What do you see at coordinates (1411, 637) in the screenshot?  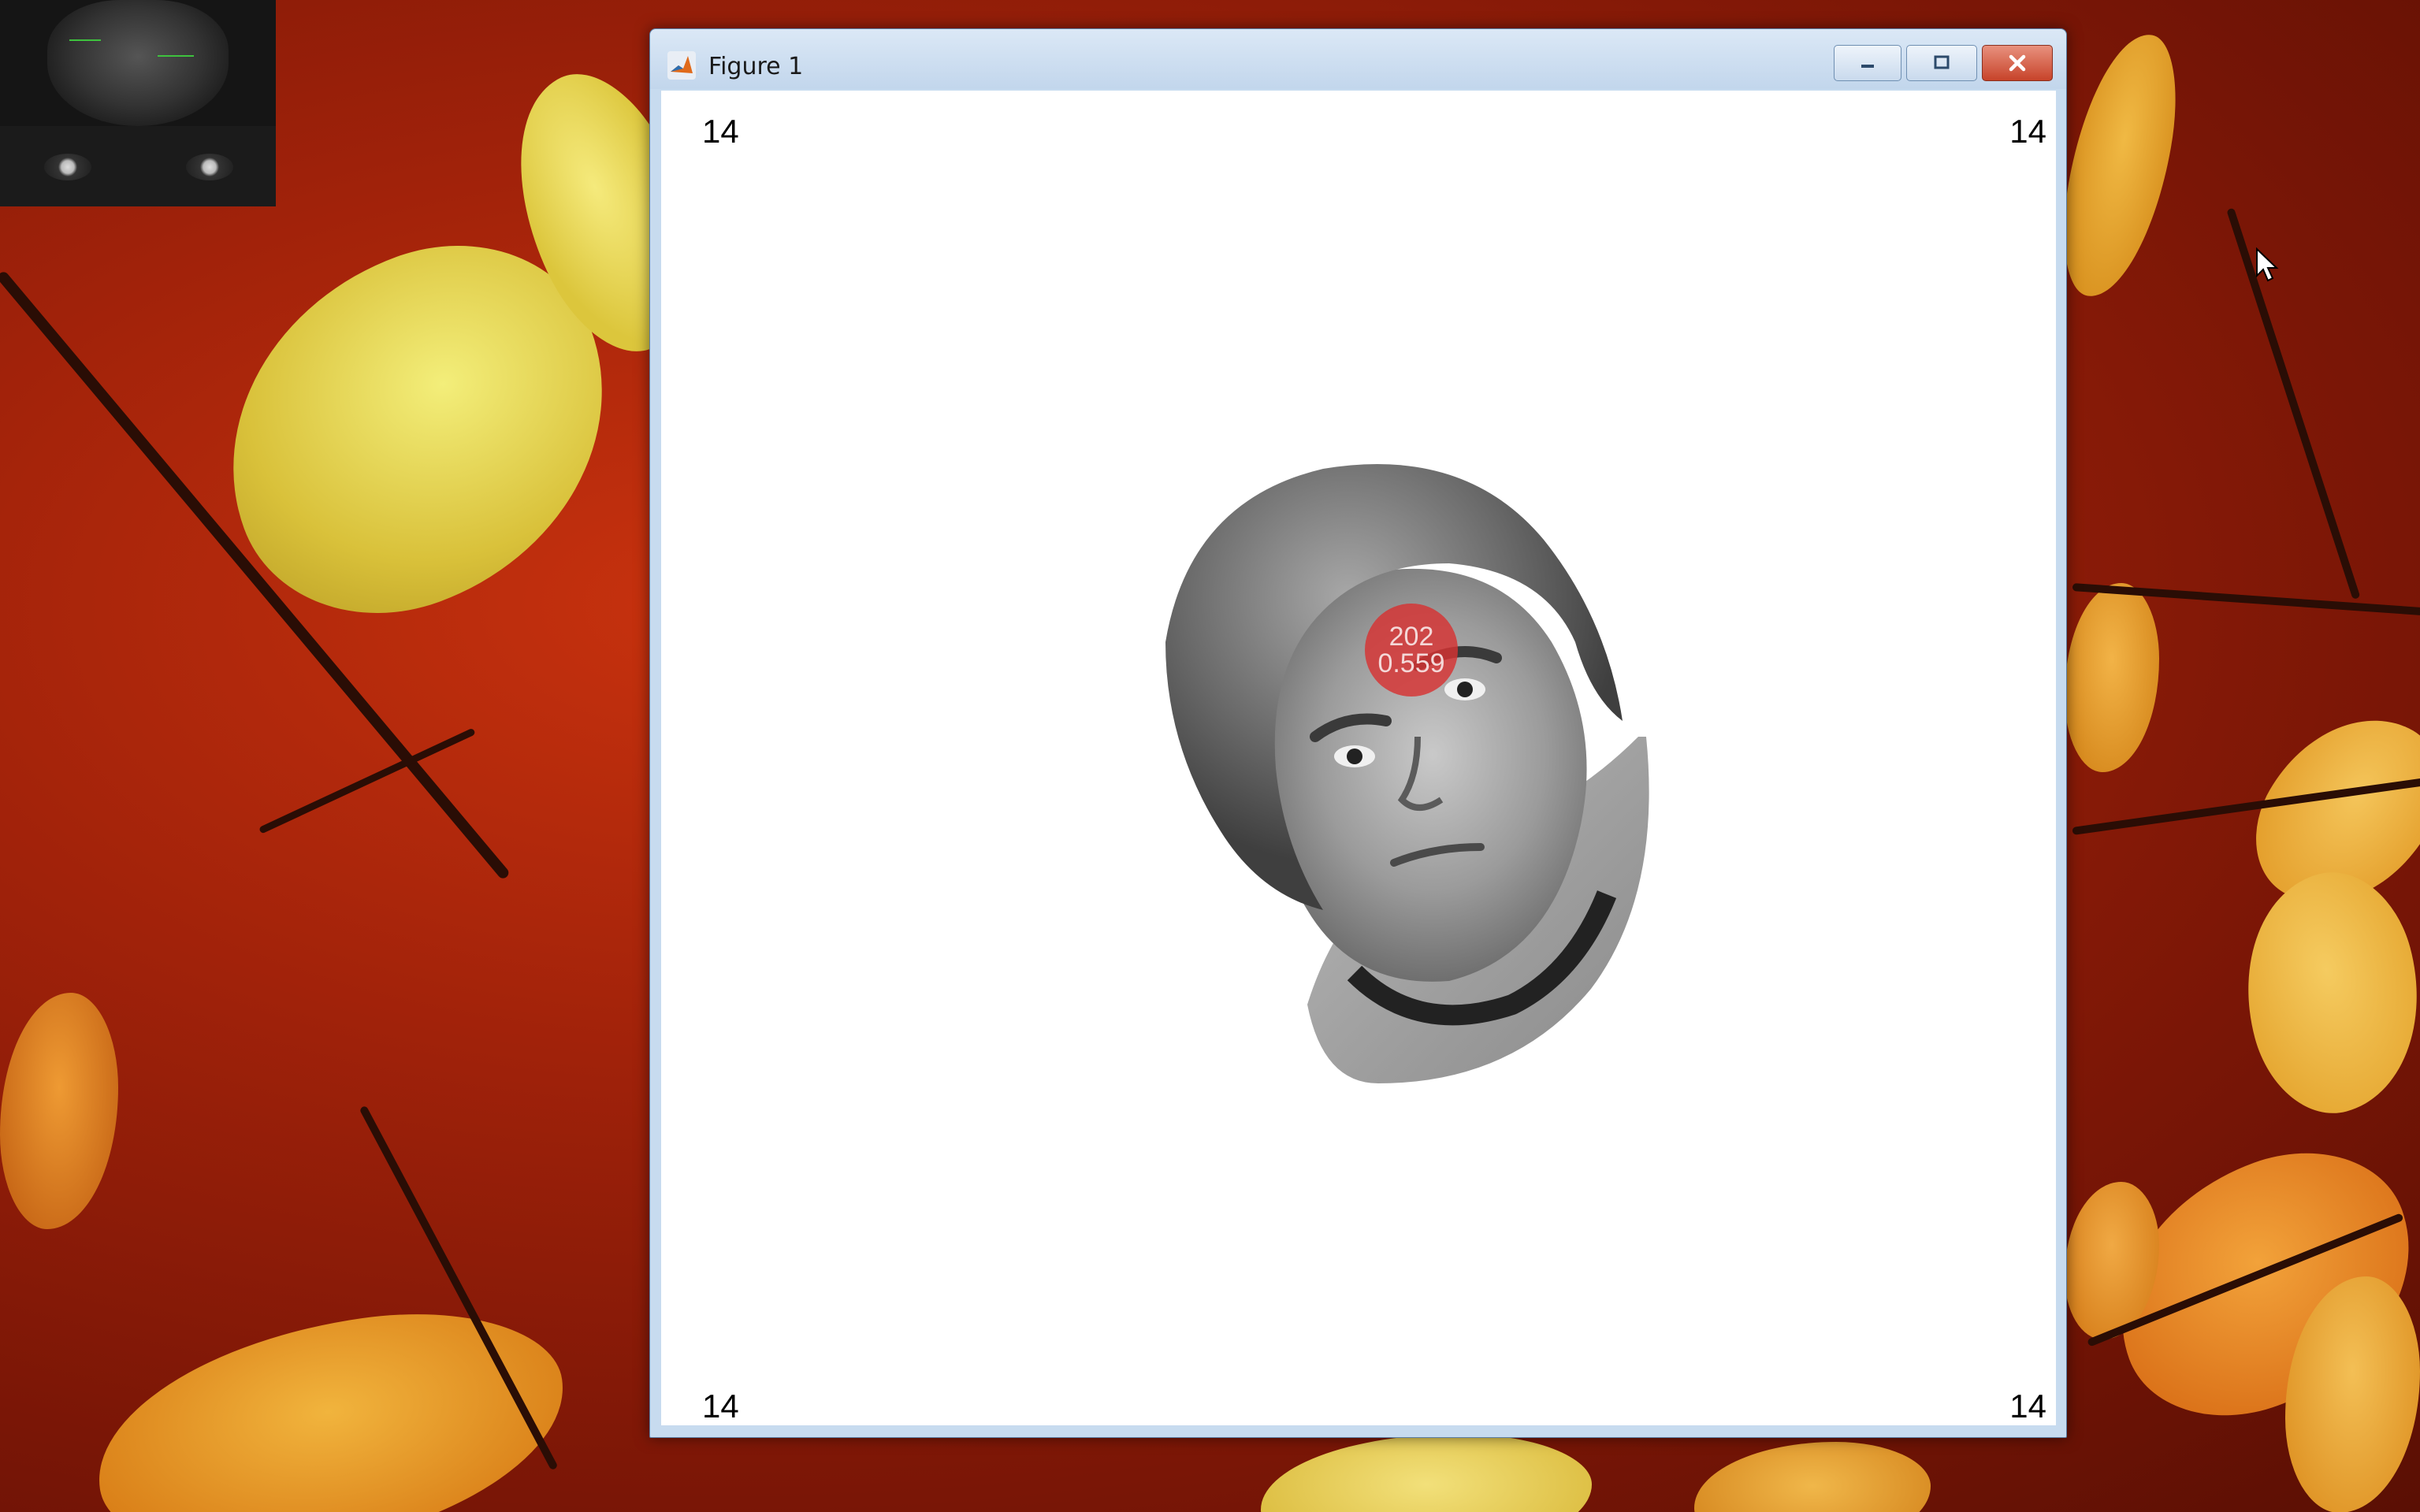 I see `gaze-marker-count: 202` at bounding box center [1411, 637].